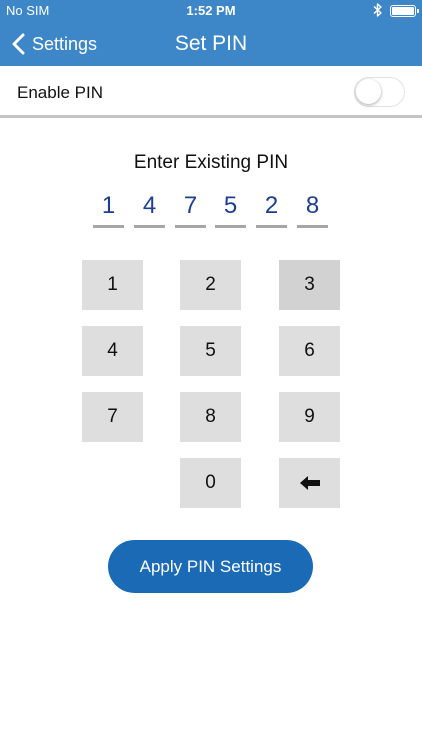 This screenshot has height=750, width=422. What do you see at coordinates (309, 417) in the screenshot?
I see `keypad-key-9: 9` at bounding box center [309, 417].